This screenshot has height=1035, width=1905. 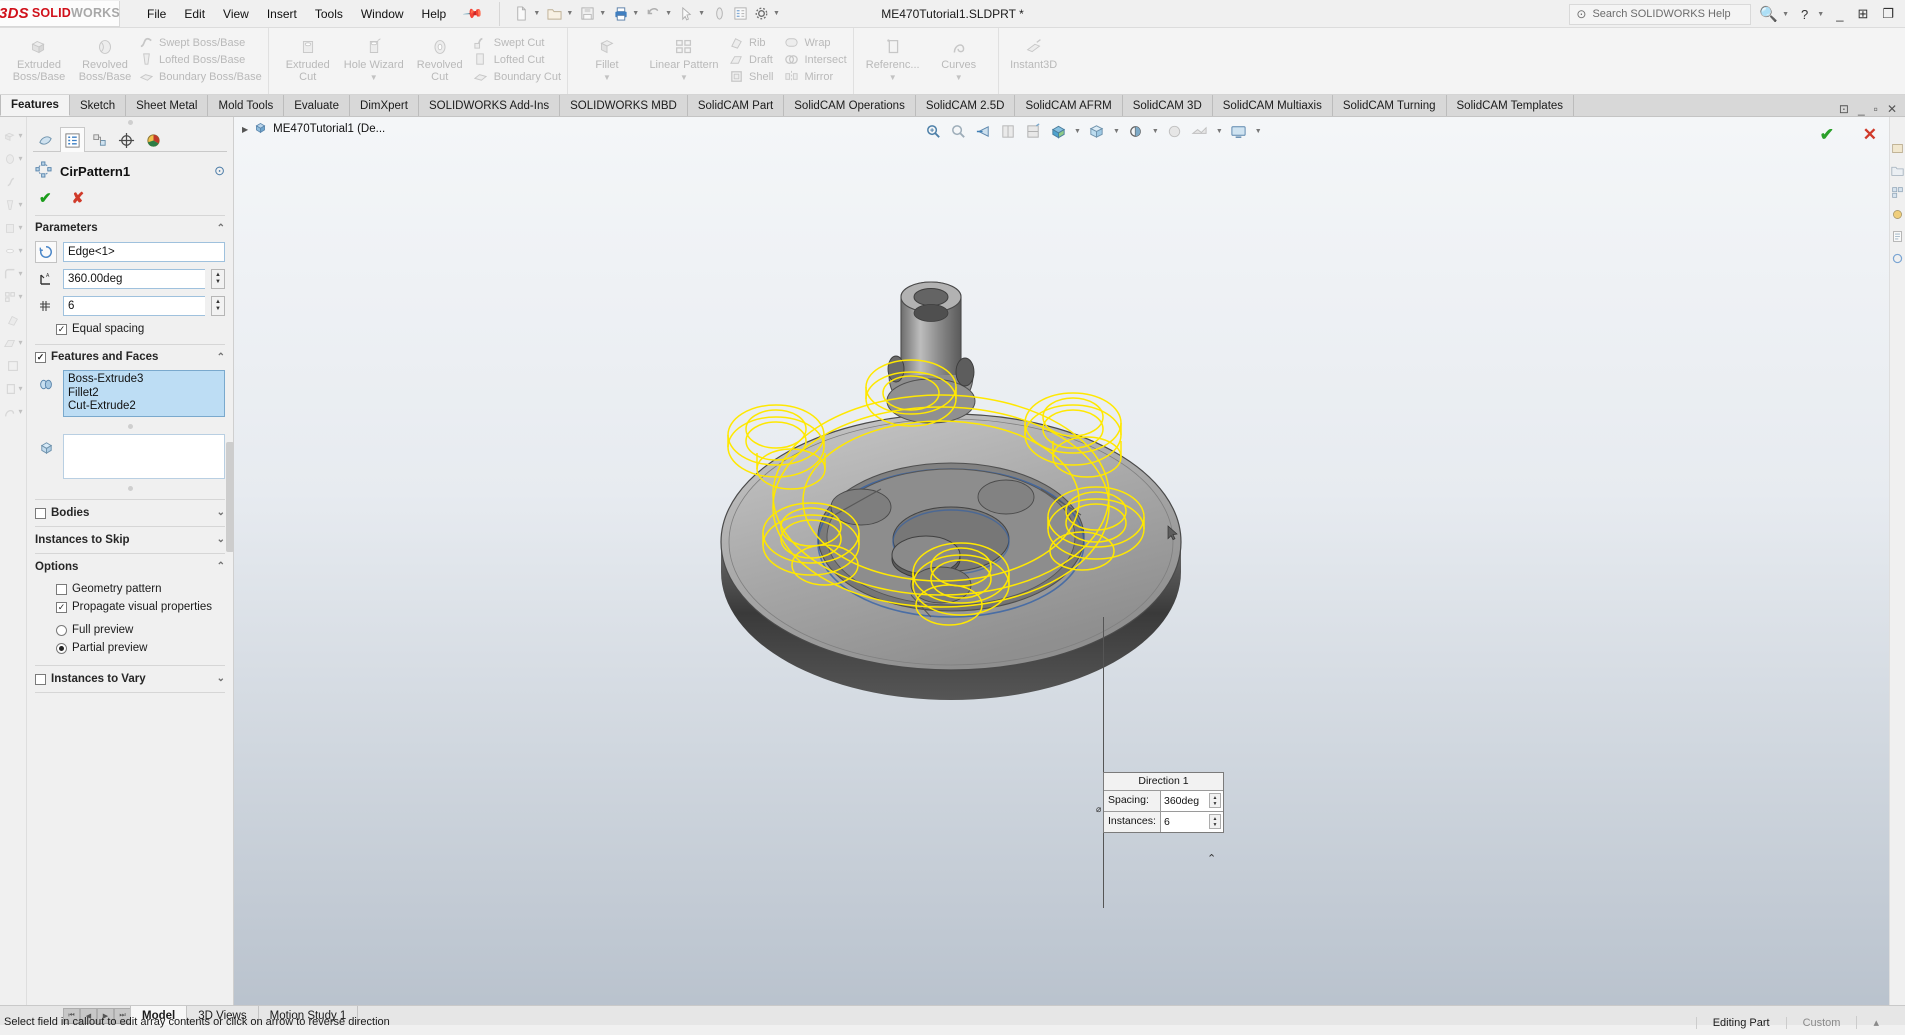 What do you see at coordinates (740, 13) in the screenshot?
I see `file-properties-icon` at bounding box center [740, 13].